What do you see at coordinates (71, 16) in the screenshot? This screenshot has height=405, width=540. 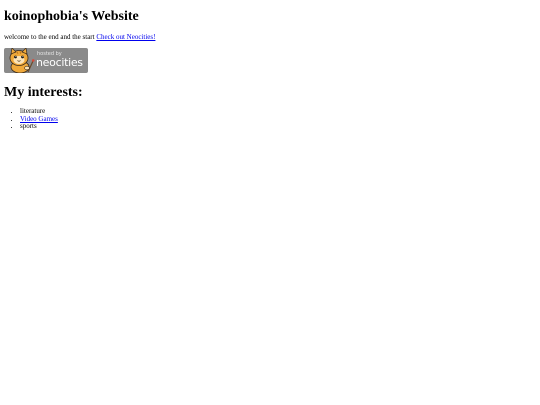 I see `page-title: koinophobia's Website` at bounding box center [71, 16].